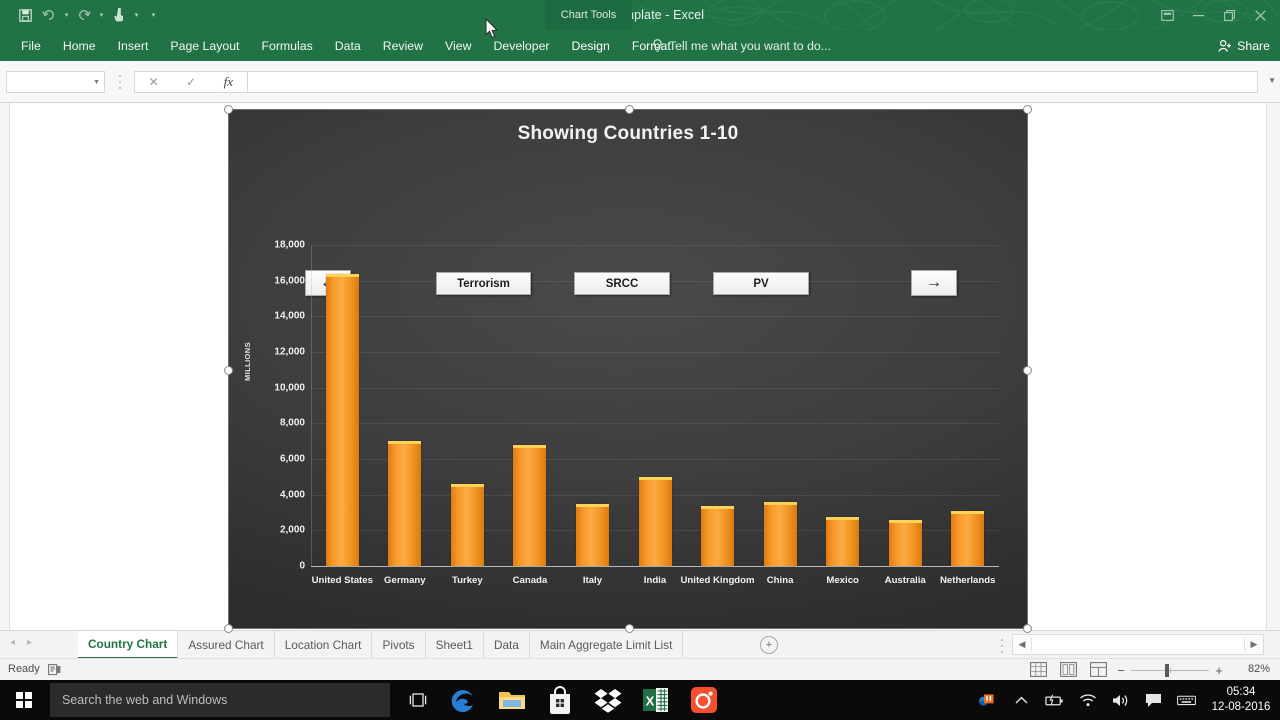 This screenshot has width=1280, height=720. Describe the element at coordinates (153, 15) in the screenshot. I see `customize-qat-icon: ▾` at that location.